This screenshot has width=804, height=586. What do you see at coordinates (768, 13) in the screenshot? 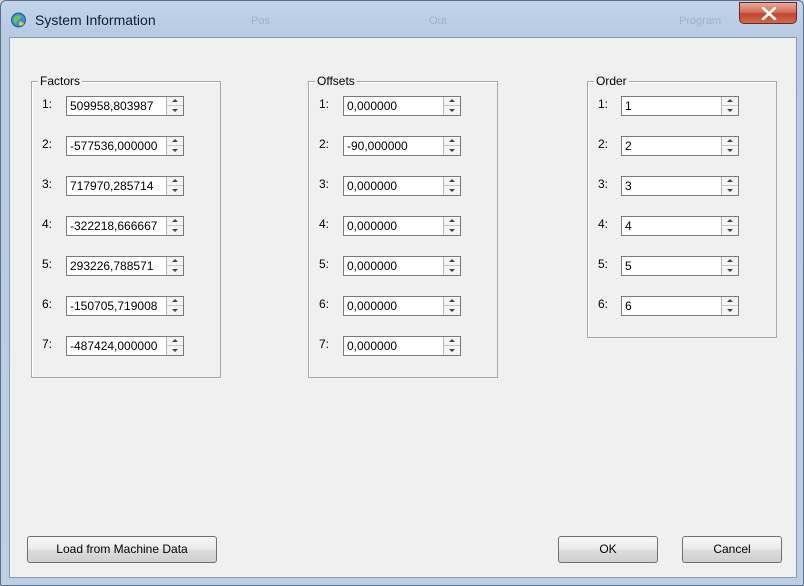
I see `close-button` at bounding box center [768, 13].